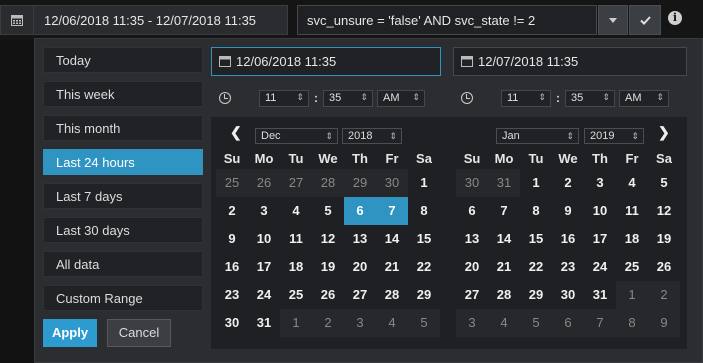 The image size is (703, 363). What do you see at coordinates (600, 323) in the screenshot?
I see `day-cell-outside-month: 7` at bounding box center [600, 323].